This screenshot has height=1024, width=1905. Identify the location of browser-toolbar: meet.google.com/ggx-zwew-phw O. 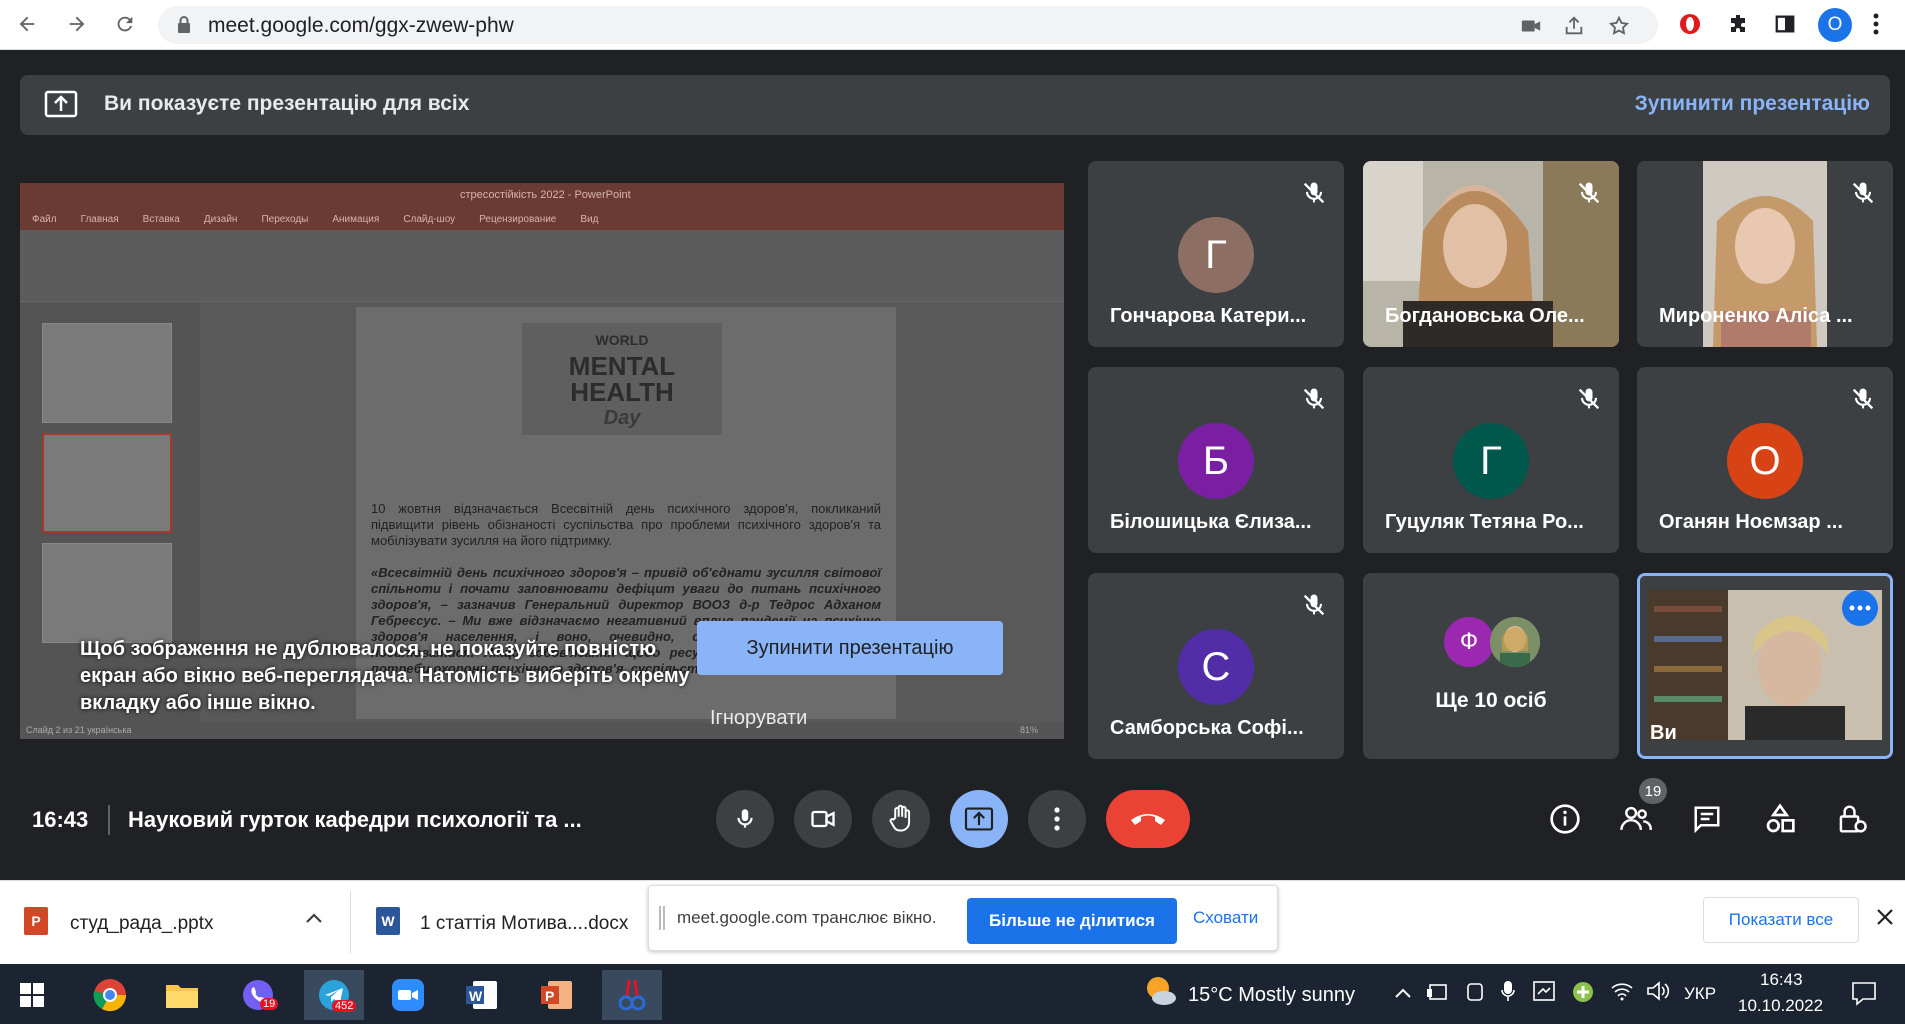
(952, 25).